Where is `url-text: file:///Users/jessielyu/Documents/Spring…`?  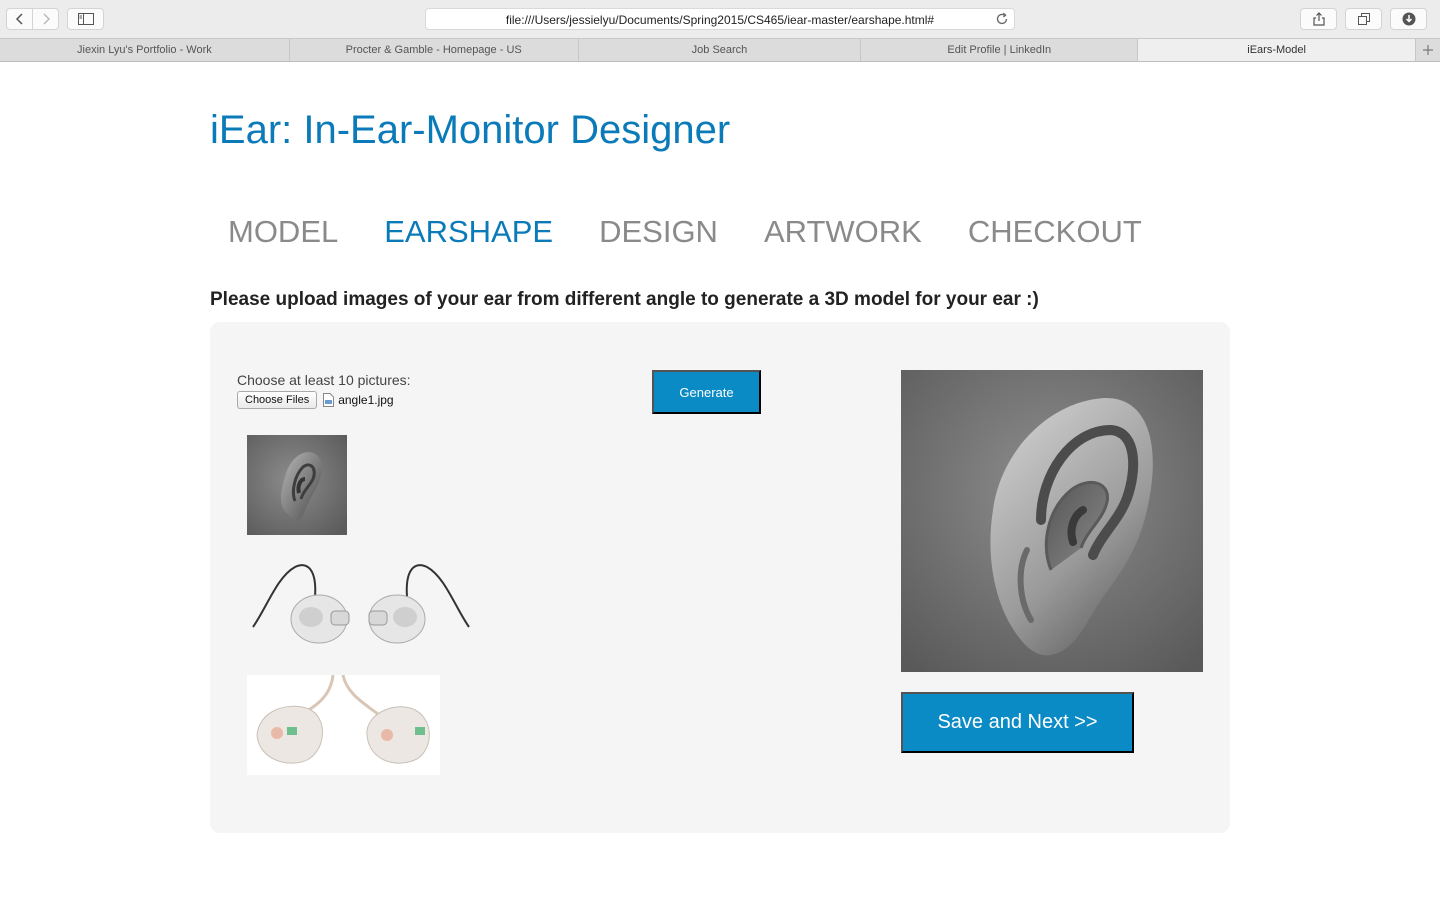
url-text: file:///Users/jessielyu/Documents/Spring… is located at coordinates (720, 20).